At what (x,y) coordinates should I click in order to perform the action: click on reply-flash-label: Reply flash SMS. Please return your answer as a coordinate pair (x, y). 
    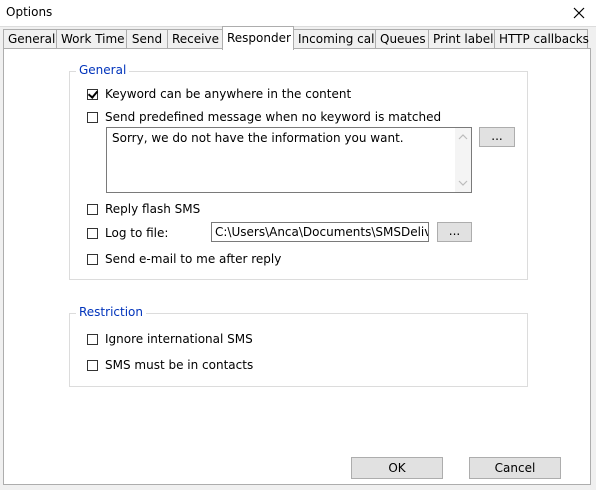
    Looking at the image, I should click on (153, 209).